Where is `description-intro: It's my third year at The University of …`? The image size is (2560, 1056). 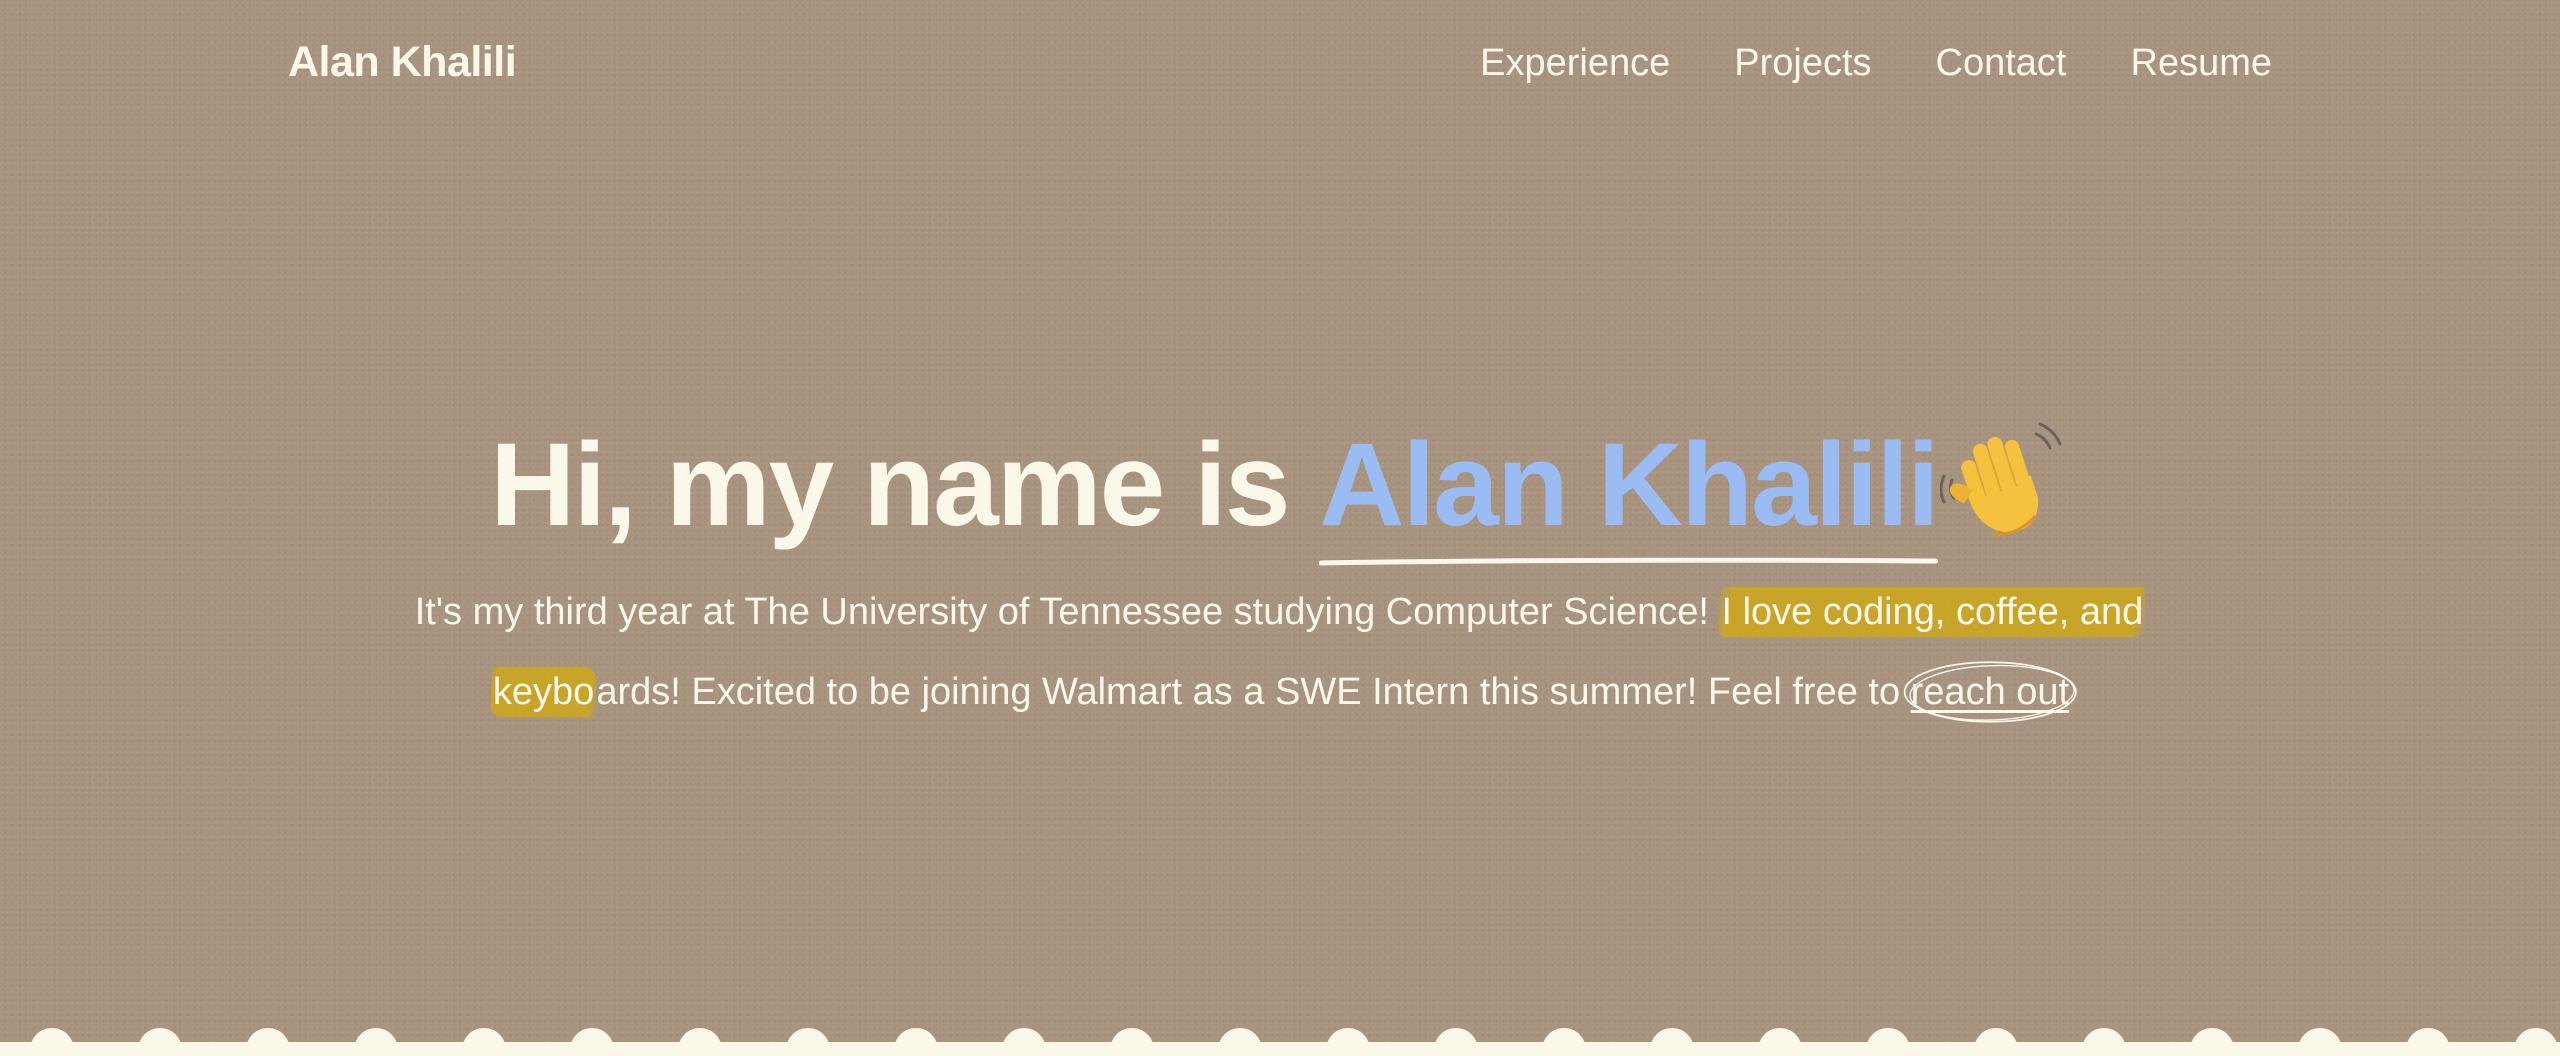 description-intro: It's my third year at The University of … is located at coordinates (1067, 612).